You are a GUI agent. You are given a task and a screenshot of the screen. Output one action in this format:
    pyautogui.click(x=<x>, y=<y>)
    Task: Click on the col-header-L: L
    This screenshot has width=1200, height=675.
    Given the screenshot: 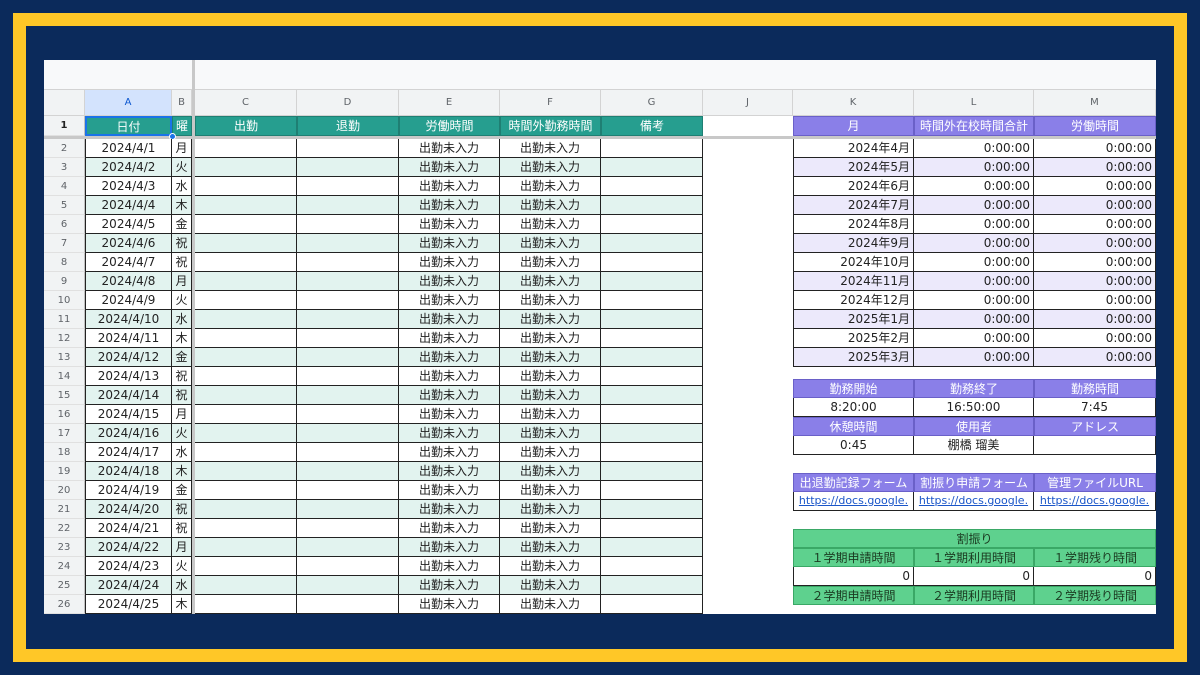 What is the action you would take?
    pyautogui.click(x=974, y=103)
    